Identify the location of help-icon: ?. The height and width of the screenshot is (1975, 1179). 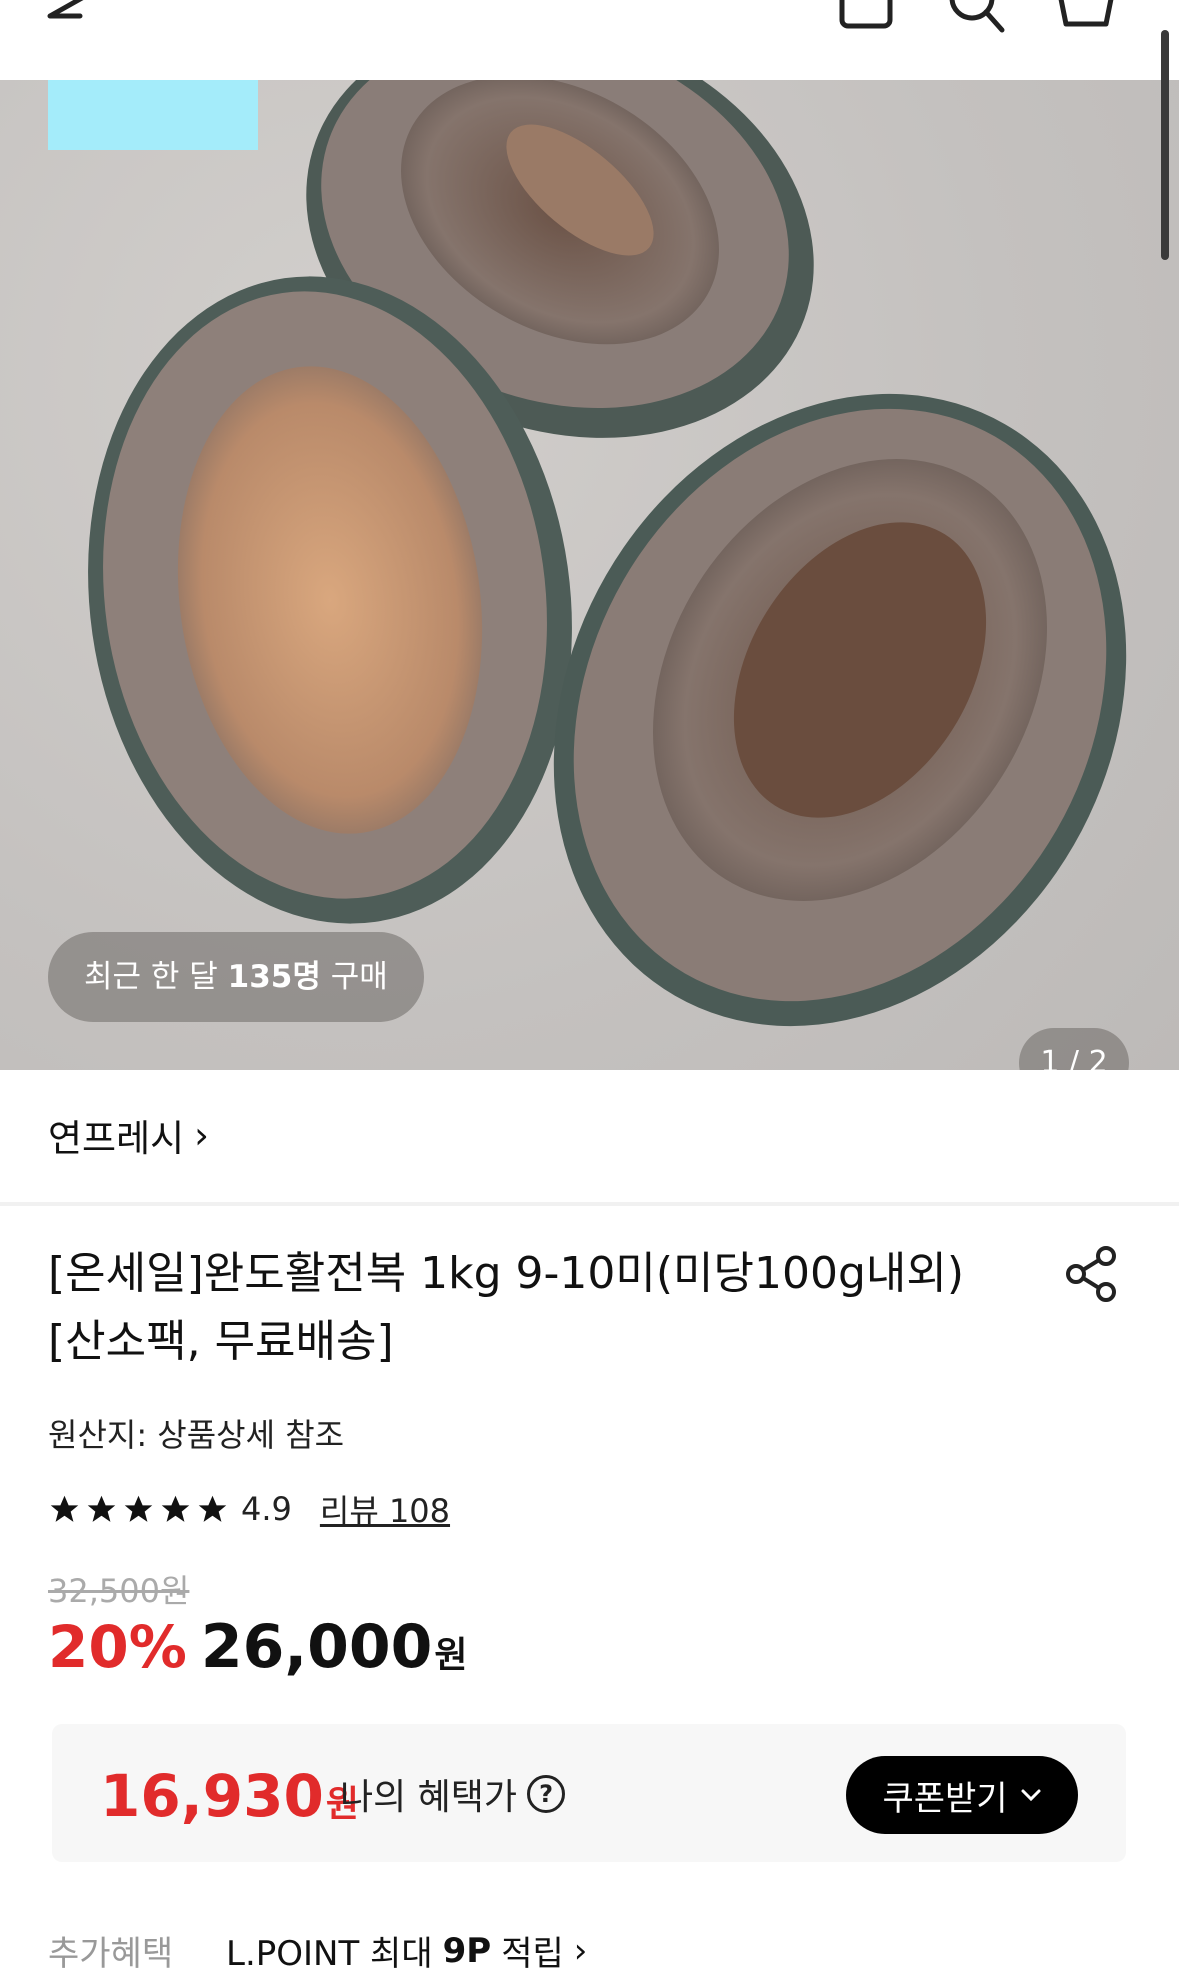
(546, 1794).